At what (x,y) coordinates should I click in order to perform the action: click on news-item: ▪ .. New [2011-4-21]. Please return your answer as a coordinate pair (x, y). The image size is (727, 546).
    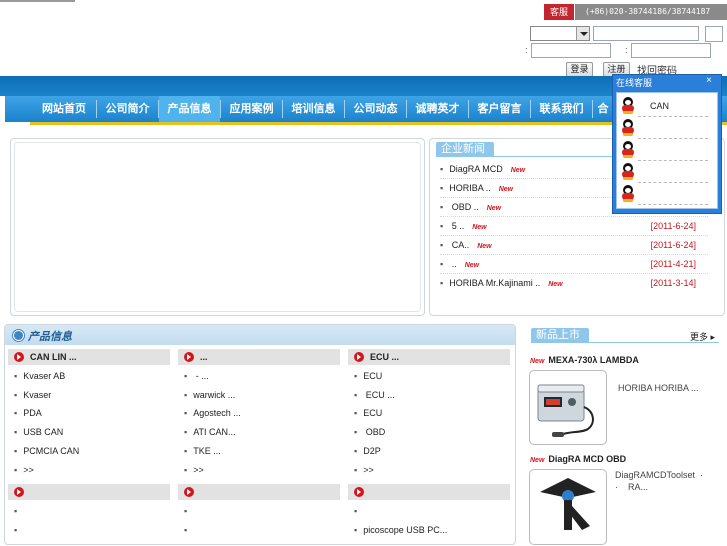
    Looking at the image, I should click on (575, 264).